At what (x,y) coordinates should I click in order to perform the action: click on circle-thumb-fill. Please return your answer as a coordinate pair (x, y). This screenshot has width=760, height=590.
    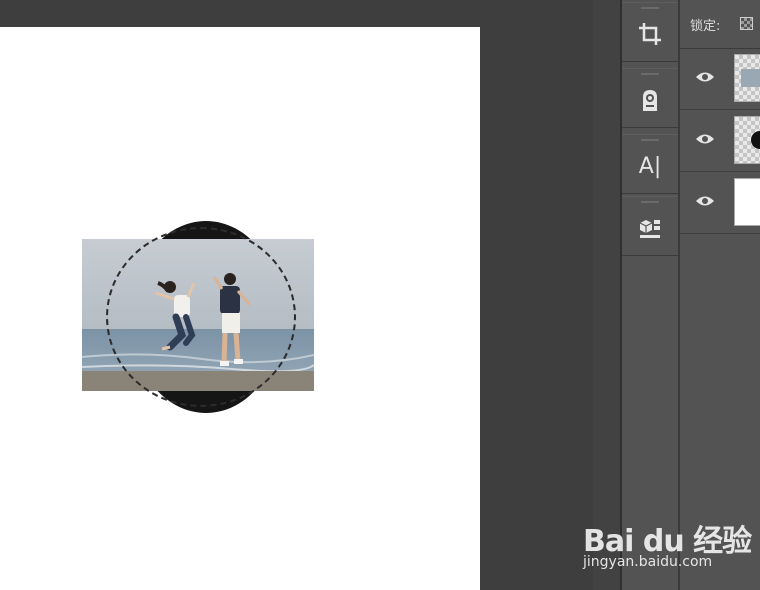
    Looking at the image, I should click on (755, 140).